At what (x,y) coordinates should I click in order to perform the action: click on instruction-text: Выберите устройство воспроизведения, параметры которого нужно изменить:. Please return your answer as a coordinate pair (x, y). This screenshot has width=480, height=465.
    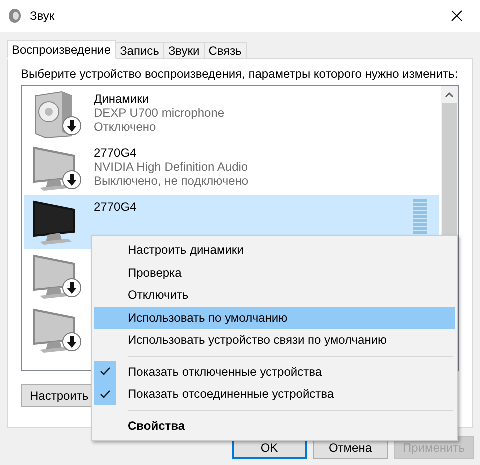
    Looking at the image, I should click on (240, 74).